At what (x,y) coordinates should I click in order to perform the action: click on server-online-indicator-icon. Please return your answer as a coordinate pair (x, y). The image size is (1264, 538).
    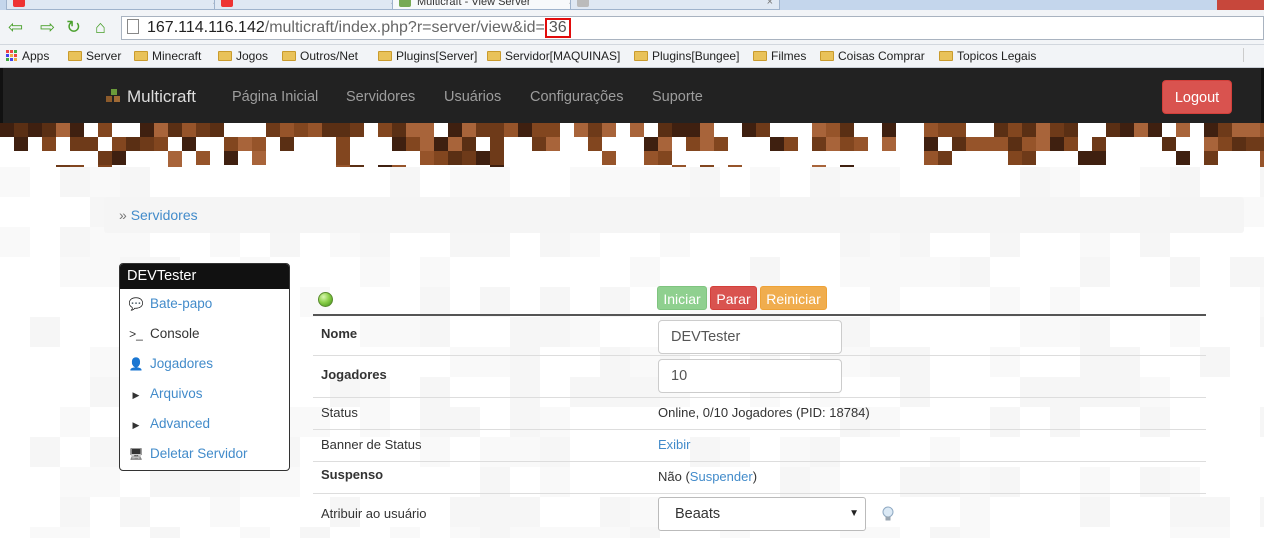
    Looking at the image, I should click on (325, 299).